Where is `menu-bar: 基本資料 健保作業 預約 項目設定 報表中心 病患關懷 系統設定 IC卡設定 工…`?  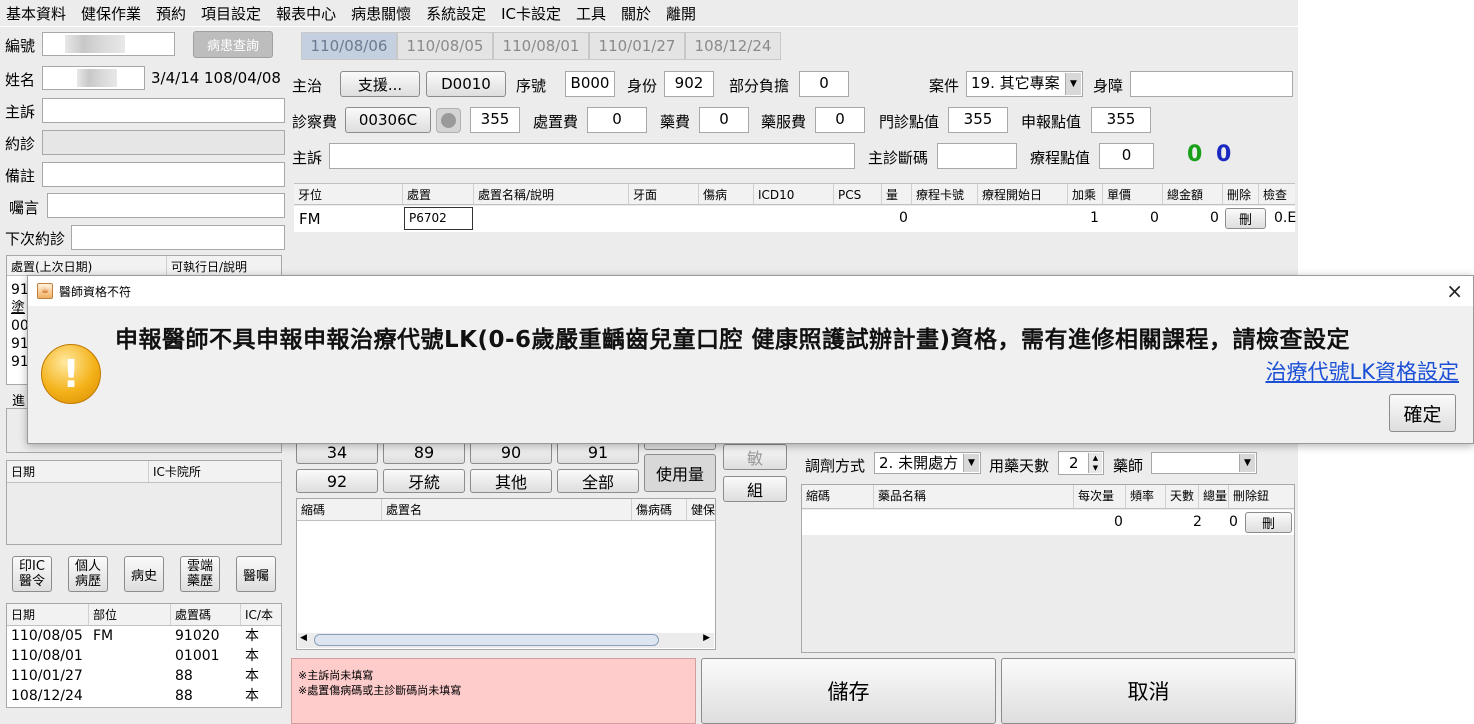 menu-bar: 基本資料 健保作業 預約 項目設定 報表中心 病患關懷 系統設定 IC卡設定 工… is located at coordinates (649, 13).